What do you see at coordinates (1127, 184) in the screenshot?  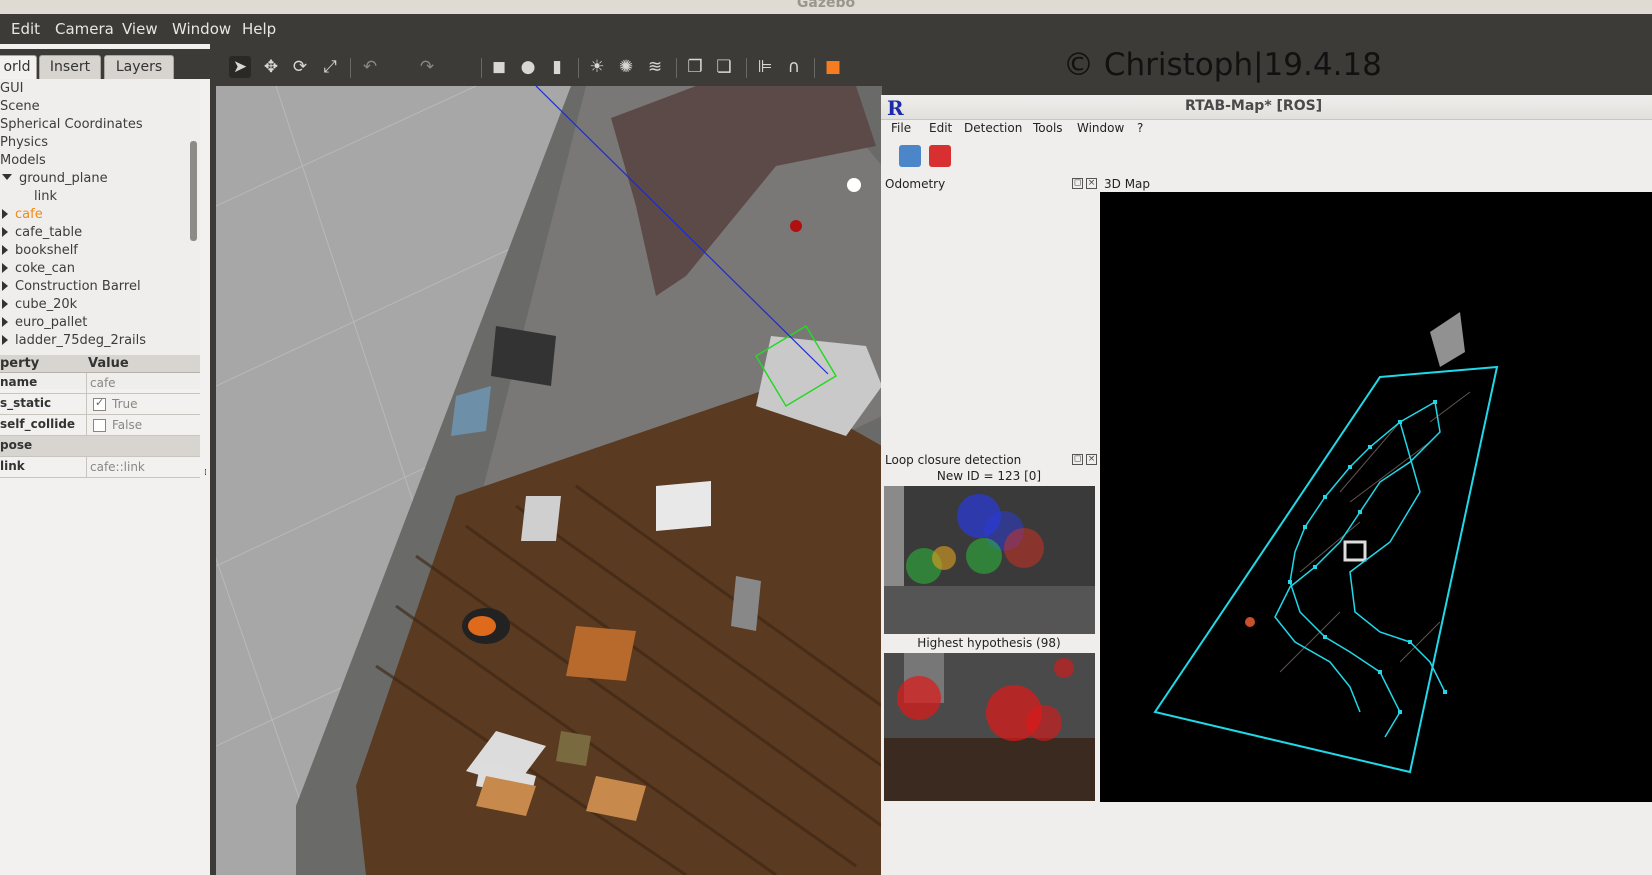 I see `map-3d-panel-title: 3D Map` at bounding box center [1127, 184].